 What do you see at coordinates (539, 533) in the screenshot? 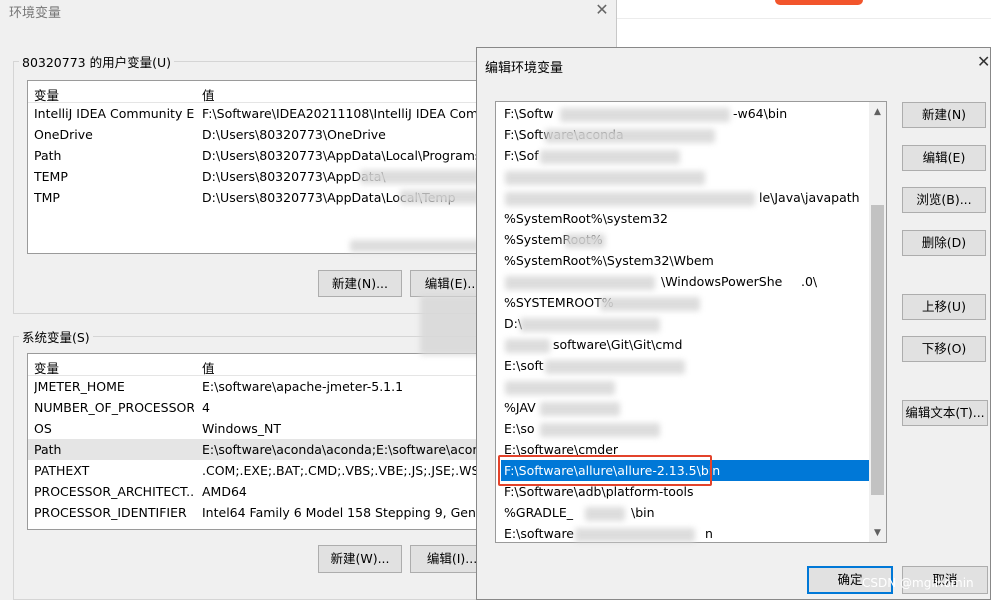
I see `path-text: E:\software` at bounding box center [539, 533].